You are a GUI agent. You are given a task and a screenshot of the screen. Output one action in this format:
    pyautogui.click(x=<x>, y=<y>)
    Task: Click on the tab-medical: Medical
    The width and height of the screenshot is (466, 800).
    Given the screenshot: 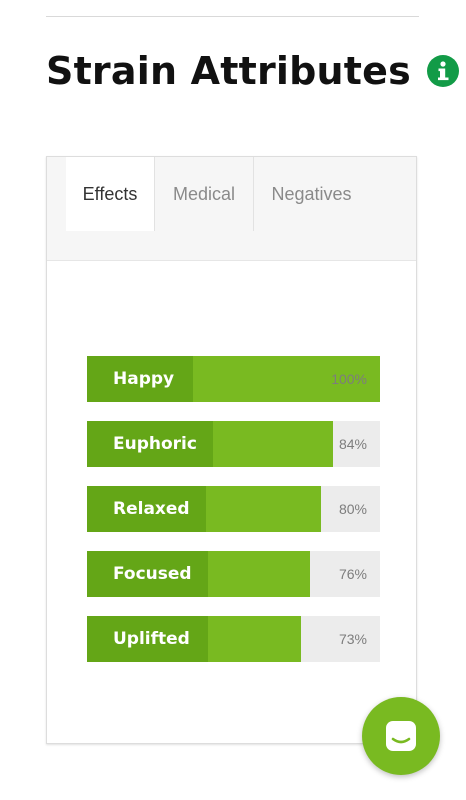 What is the action you would take?
    pyautogui.click(x=203, y=194)
    